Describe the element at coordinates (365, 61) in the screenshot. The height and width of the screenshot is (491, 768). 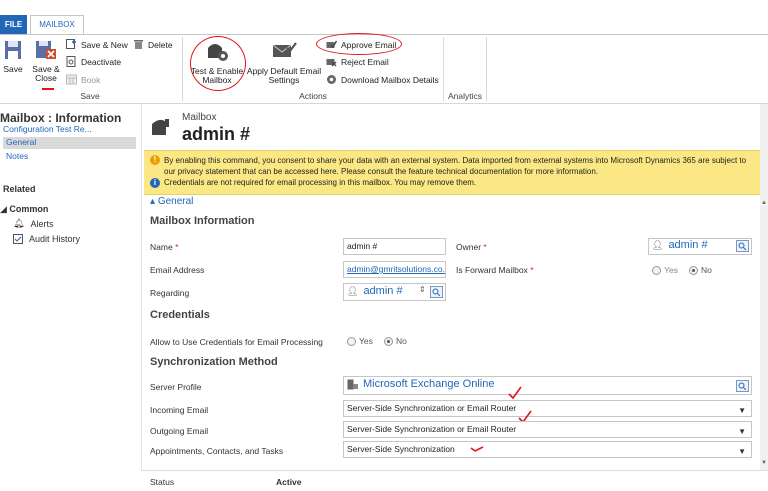
I see `reject-email-label: Reject Email` at that location.